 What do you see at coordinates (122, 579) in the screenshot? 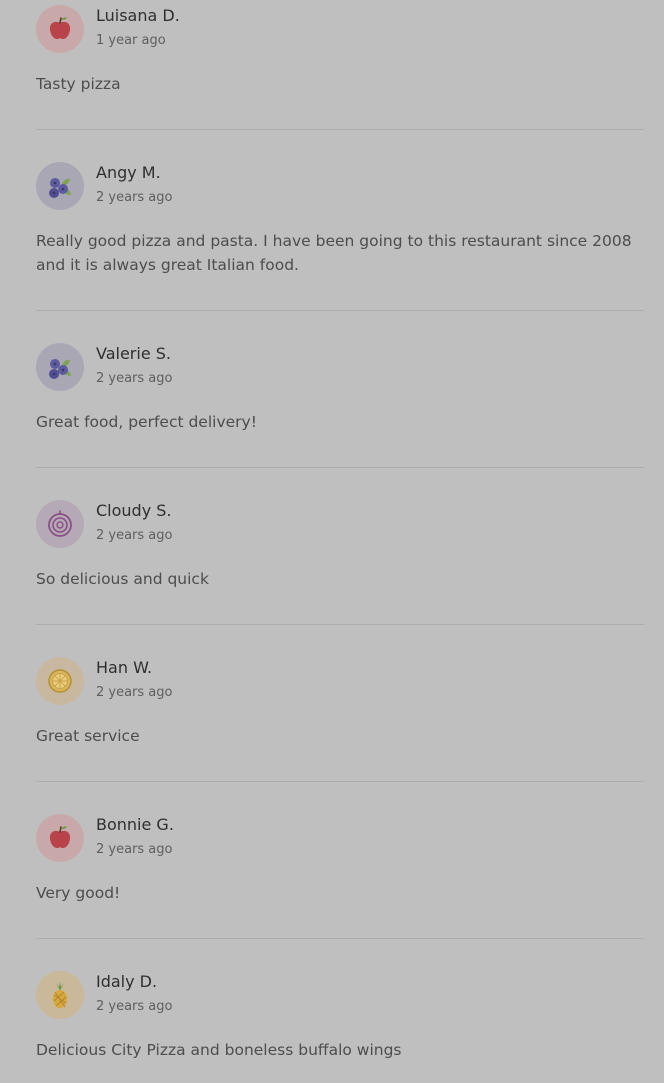
I see `review-text: So delicious and quick` at bounding box center [122, 579].